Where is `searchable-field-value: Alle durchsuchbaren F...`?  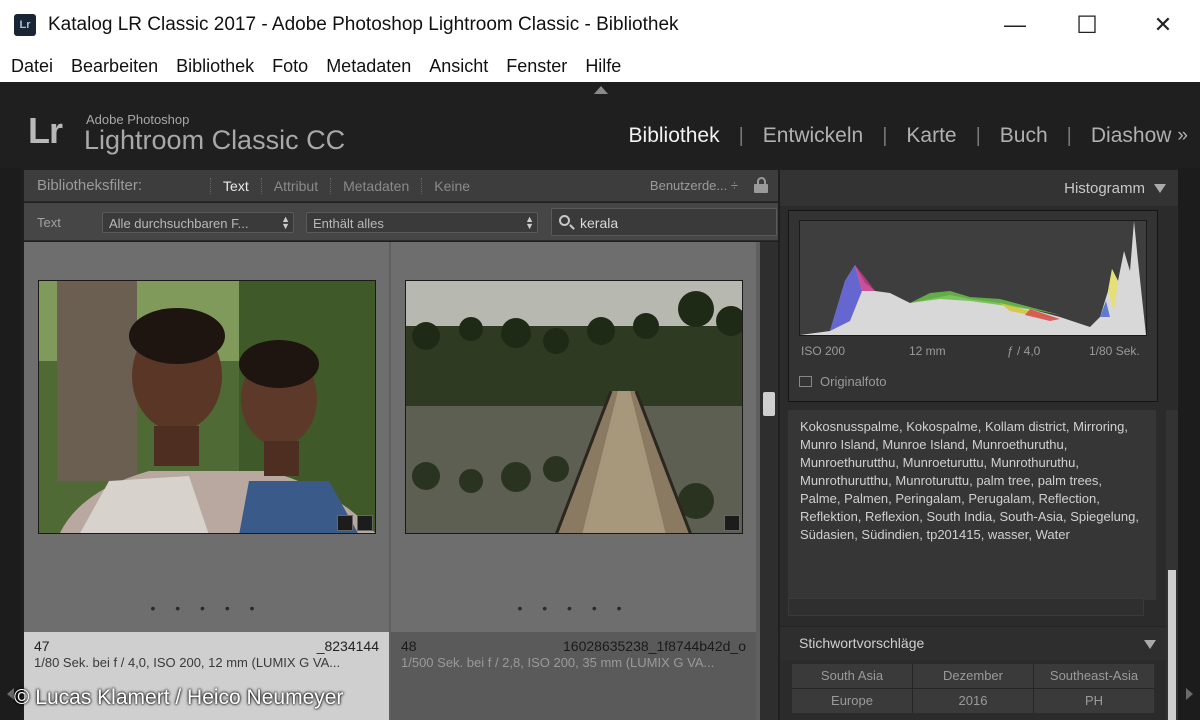 searchable-field-value: Alle durchsuchbaren F... is located at coordinates (179, 223).